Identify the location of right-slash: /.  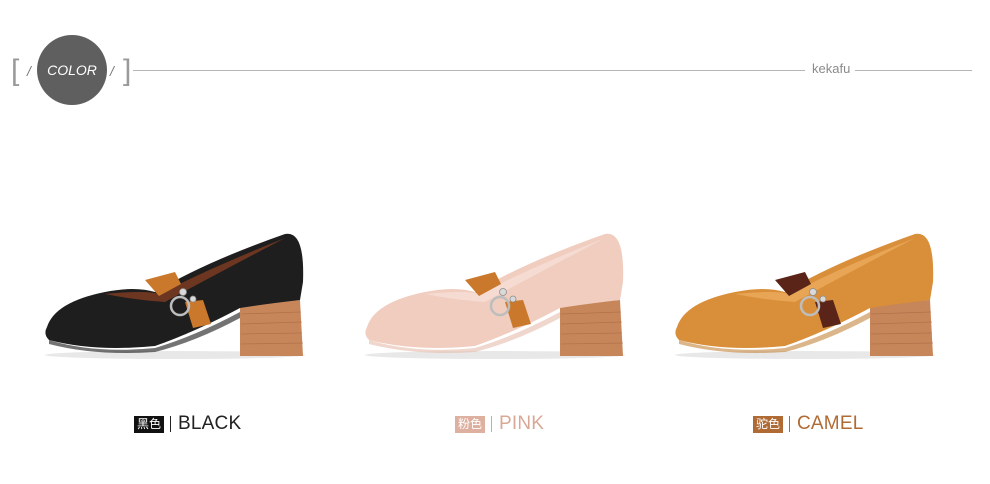
(112, 71).